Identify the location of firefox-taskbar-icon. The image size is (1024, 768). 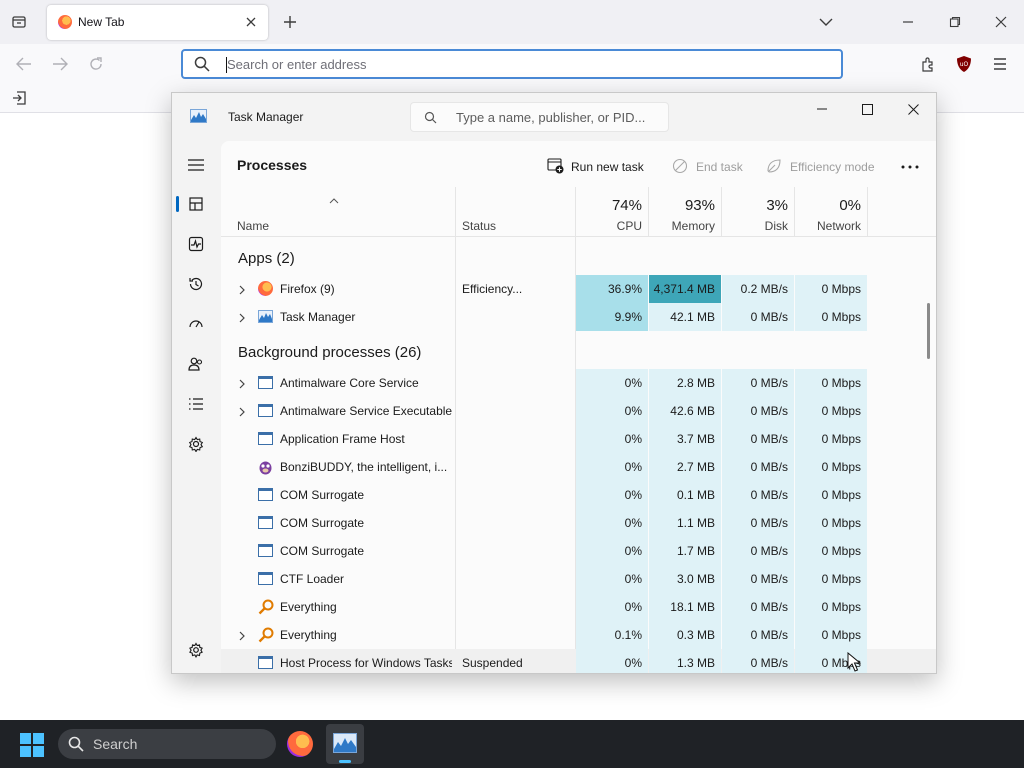
(300, 744).